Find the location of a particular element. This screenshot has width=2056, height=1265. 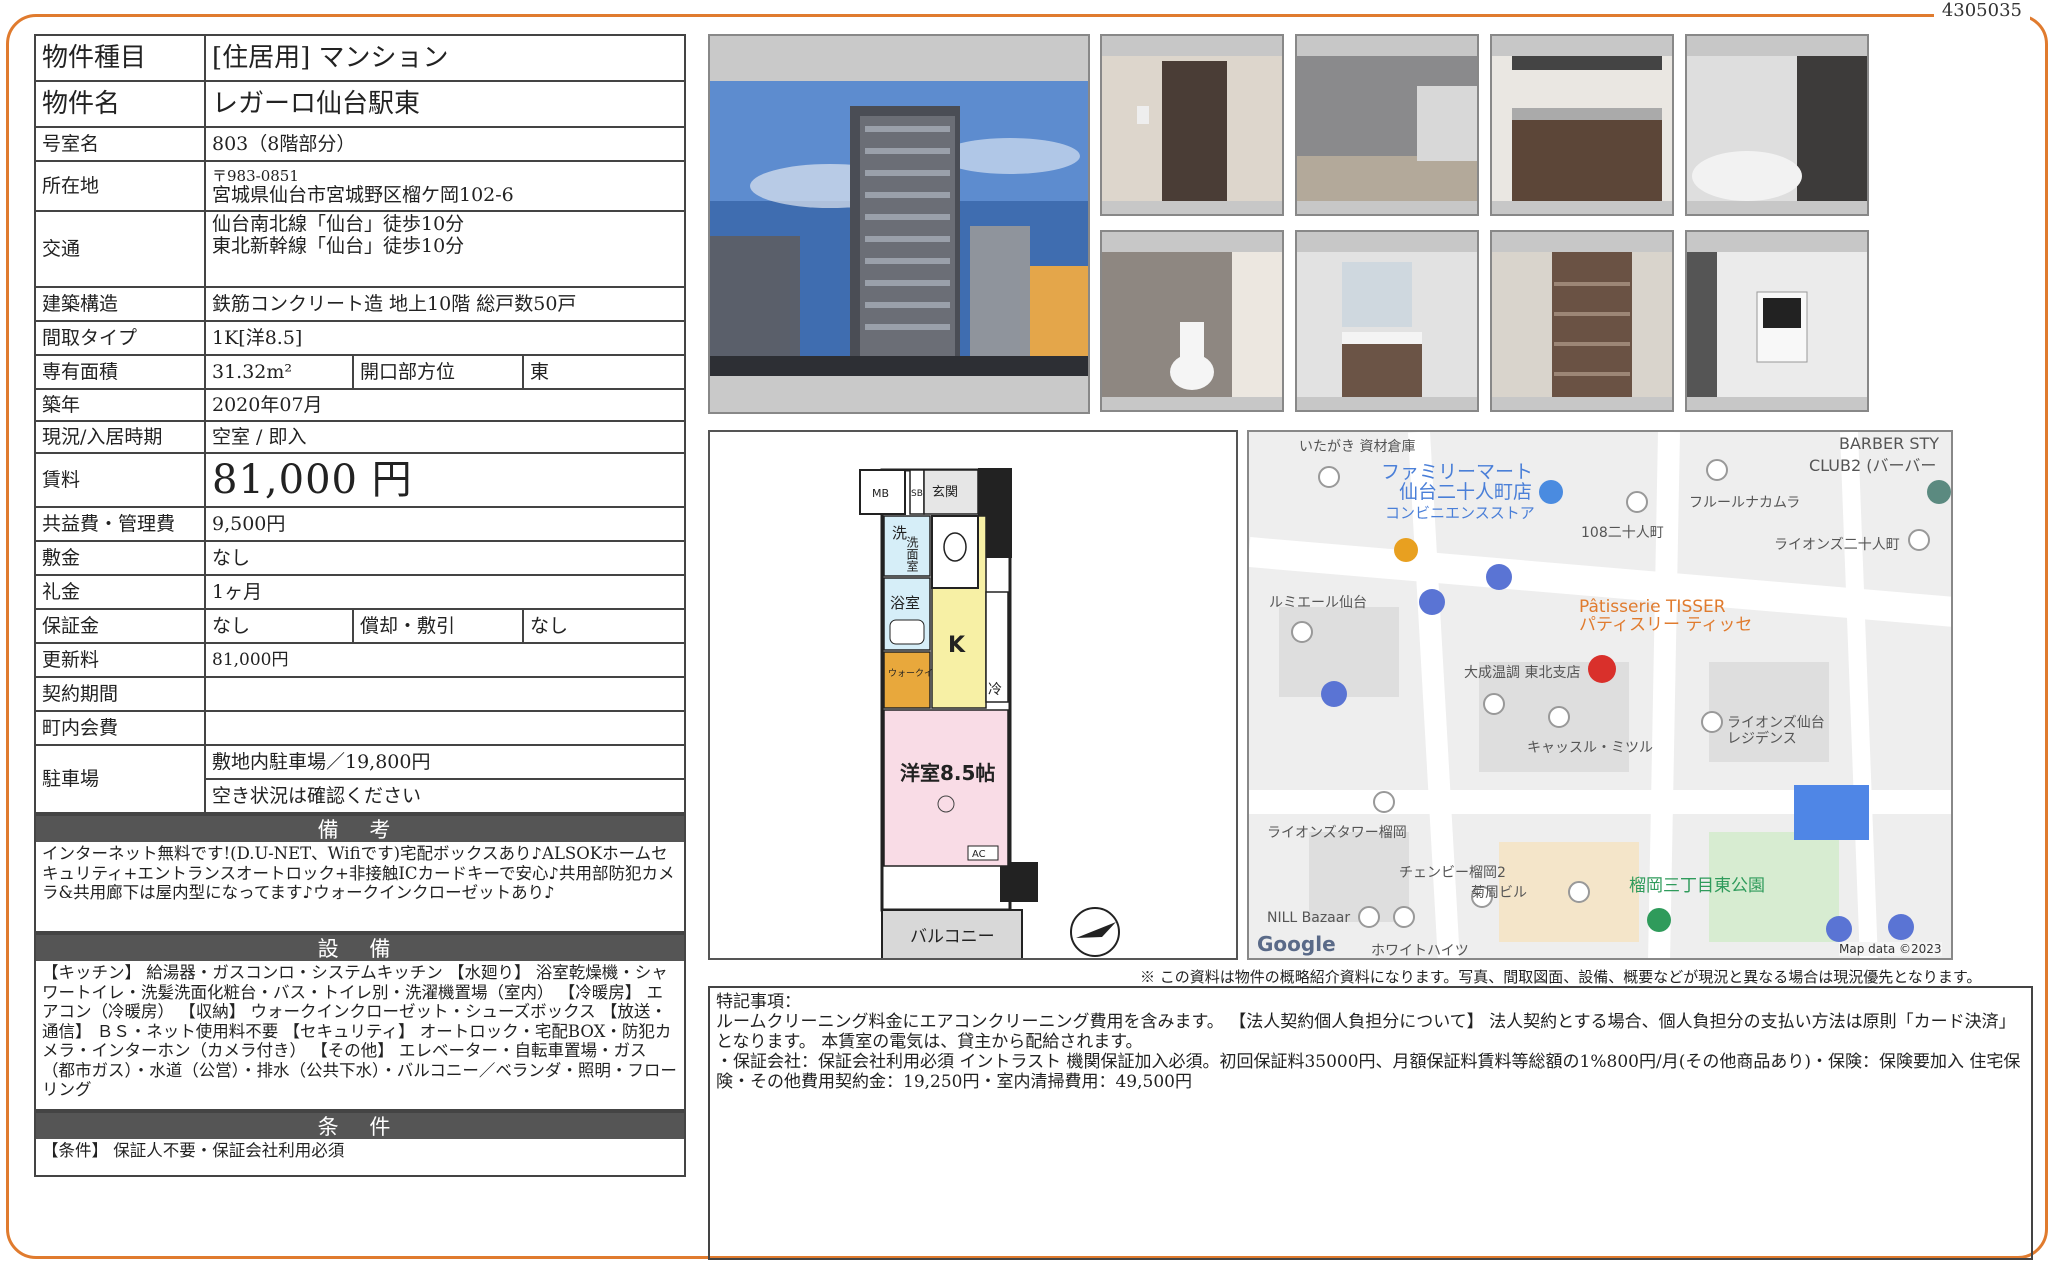

label-structure: 建築構造 is located at coordinates (120, 304).